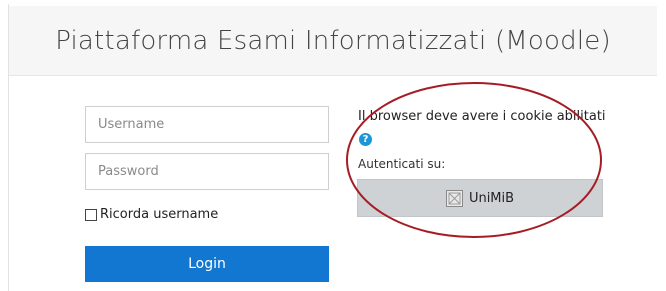 The width and height of the screenshot is (666, 291). What do you see at coordinates (365, 139) in the screenshot?
I see `question-circle-icon: ?` at bounding box center [365, 139].